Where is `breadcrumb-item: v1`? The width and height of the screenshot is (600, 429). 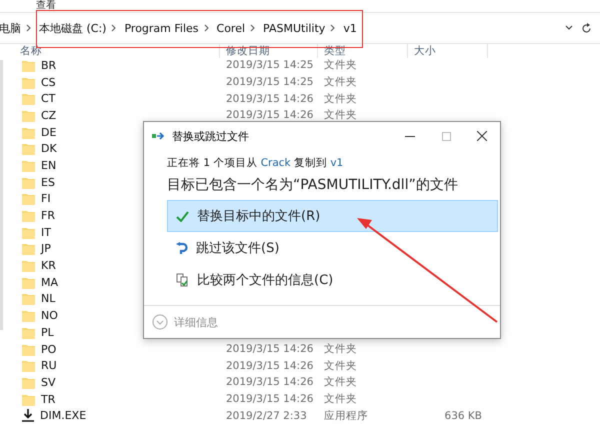 breadcrumb-item: v1 is located at coordinates (350, 28).